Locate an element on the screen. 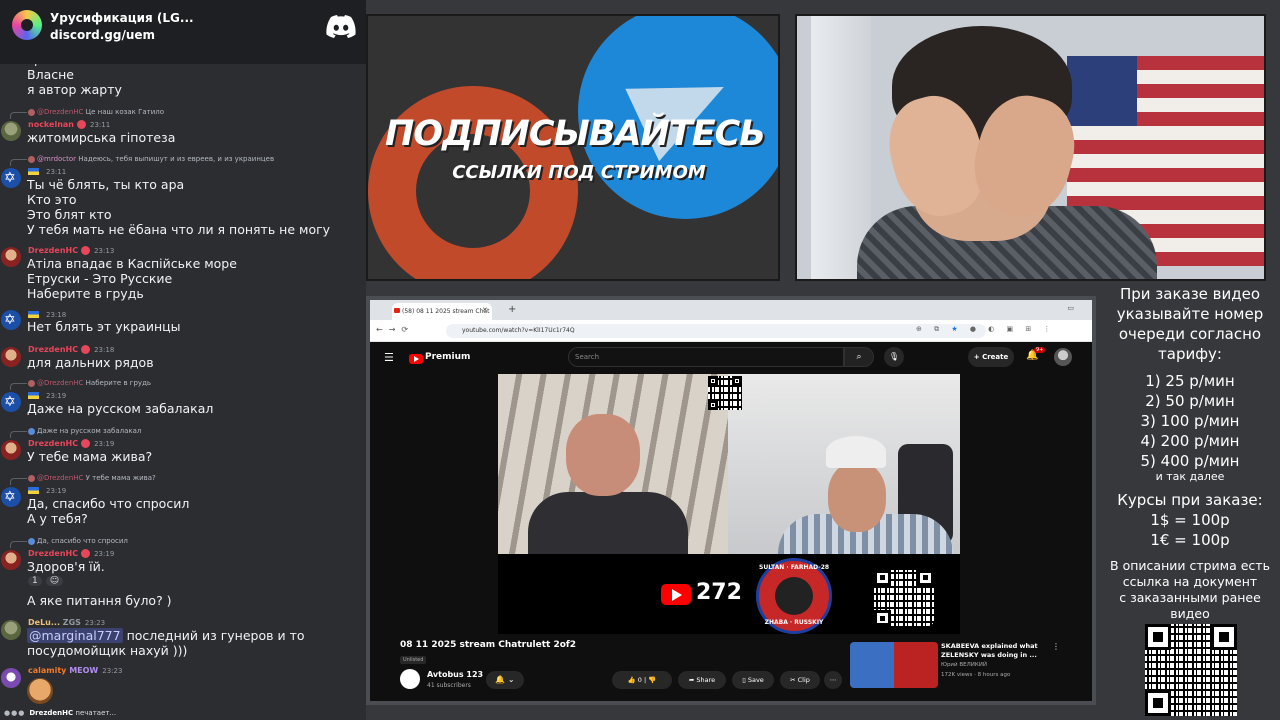  extension-icons: ⊕ ⧉ ★ ● ◐ ▣ ⊞ ⋮ is located at coordinates (985, 329).